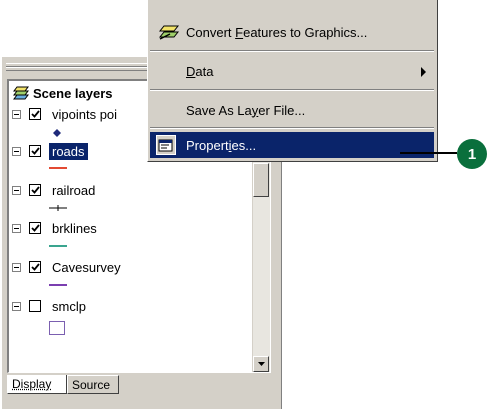 This screenshot has width=491, height=409. I want to click on layer-row-vipoints: vipoints poi, so click(66, 114).